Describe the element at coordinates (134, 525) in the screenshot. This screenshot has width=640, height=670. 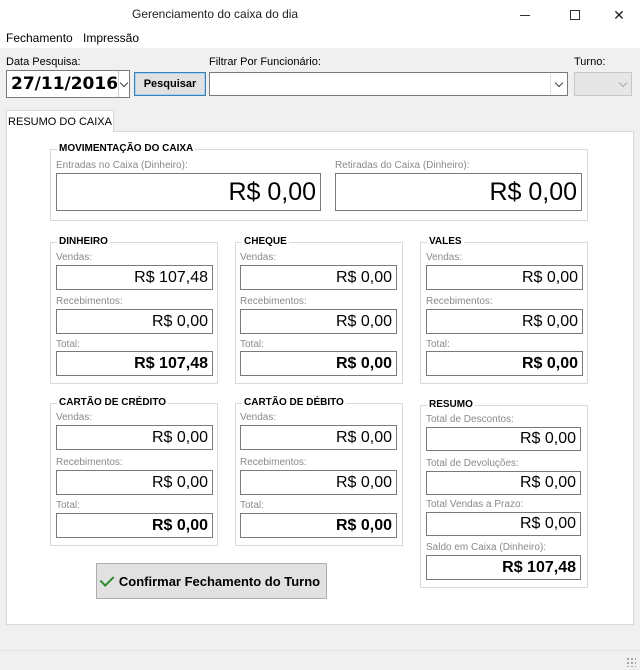
I see `credito-total-field: R$ 0,00` at that location.